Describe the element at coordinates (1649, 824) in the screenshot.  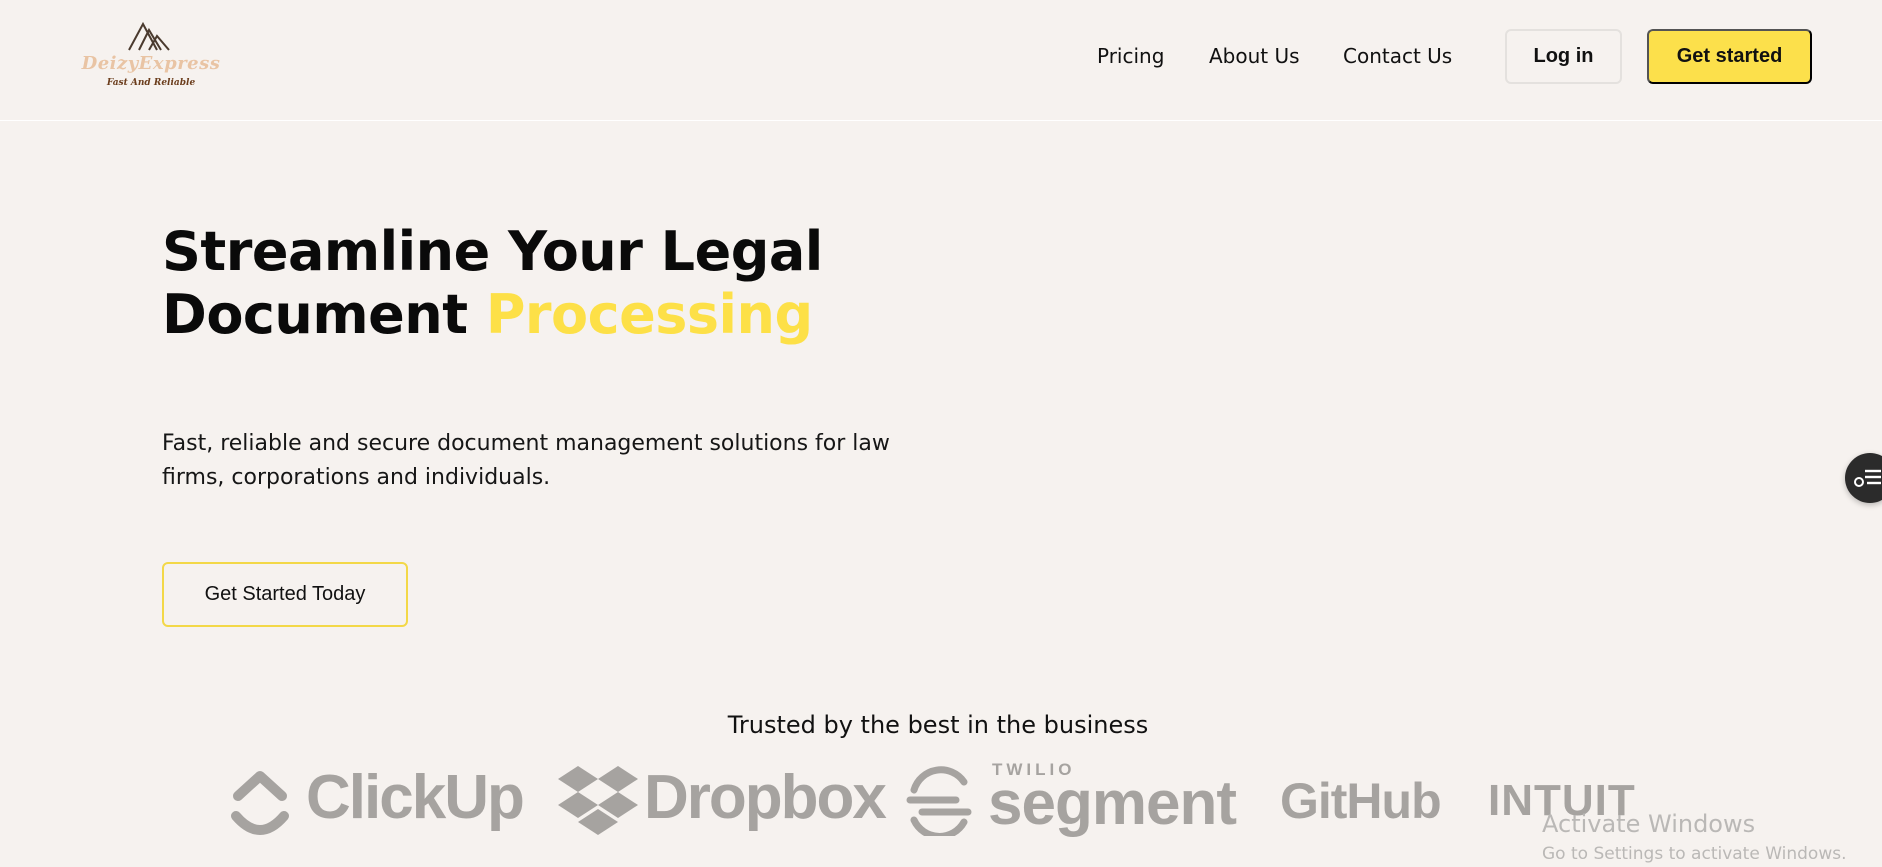
I see `activate-windows-title: Activate Windows` at that location.